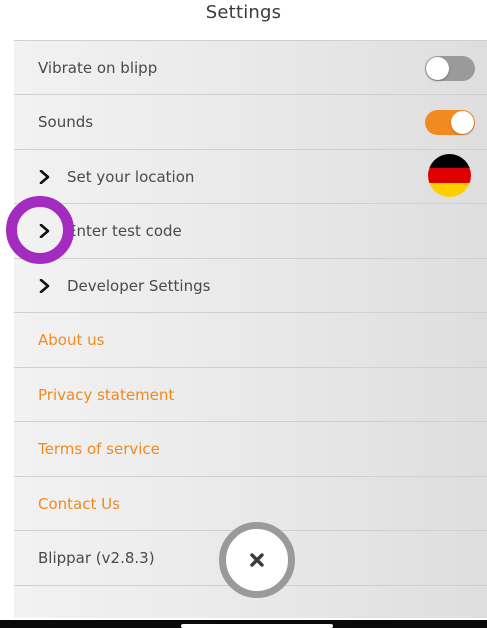 This screenshot has height=628, width=487. I want to click on privacy-row: Privacy statement, so click(250, 394).